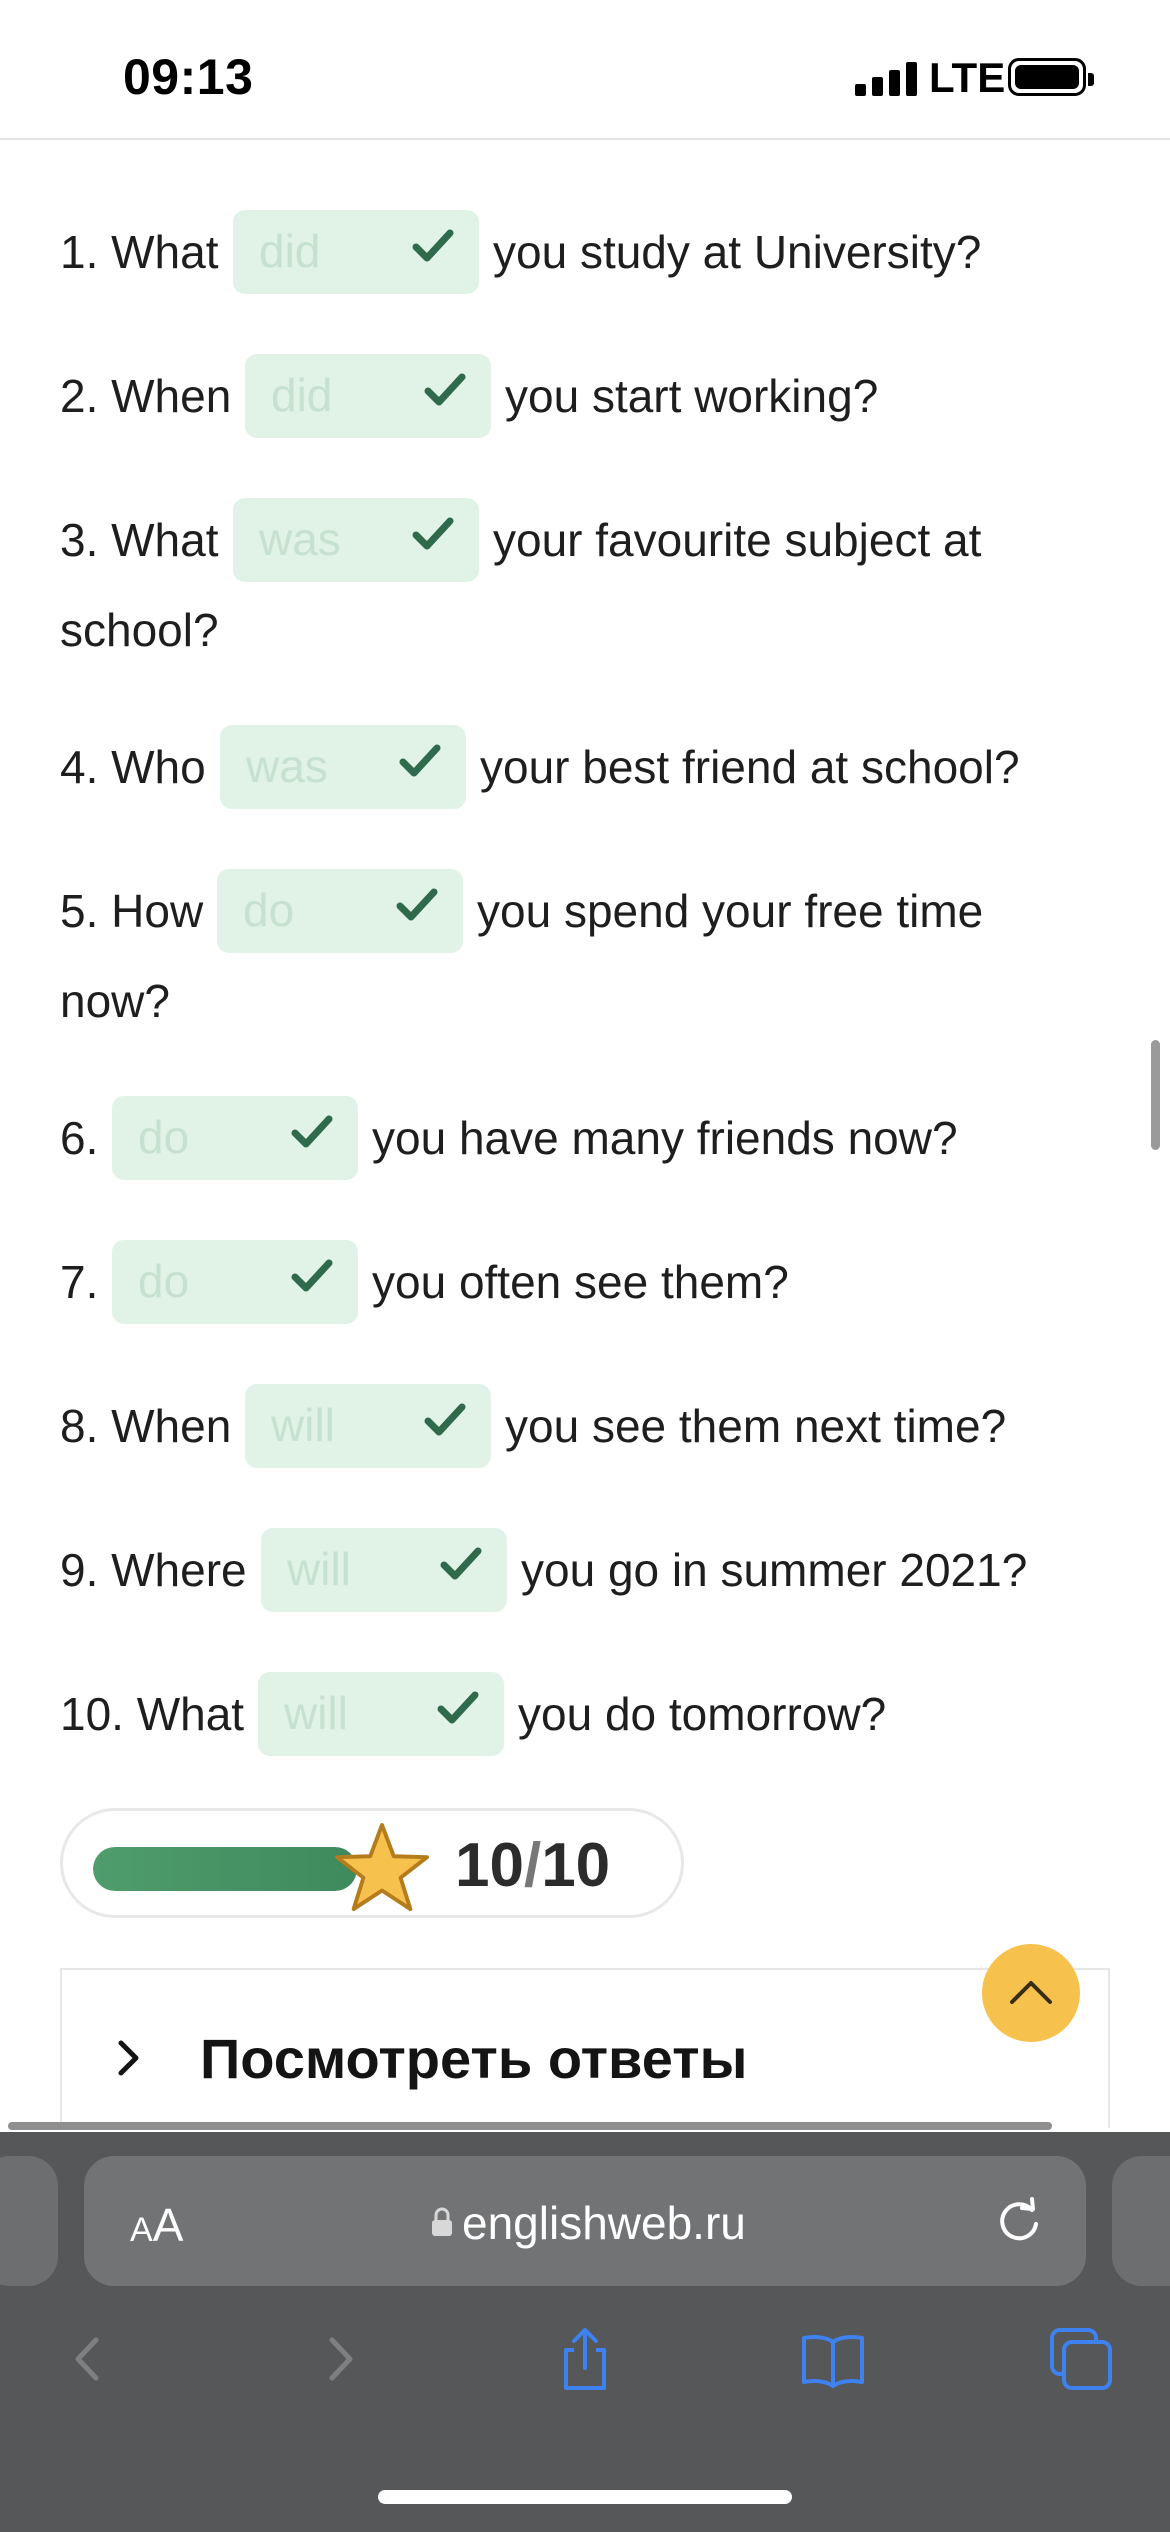 This screenshot has height=2532, width=1170. I want to click on home-indicator, so click(585, 2497).